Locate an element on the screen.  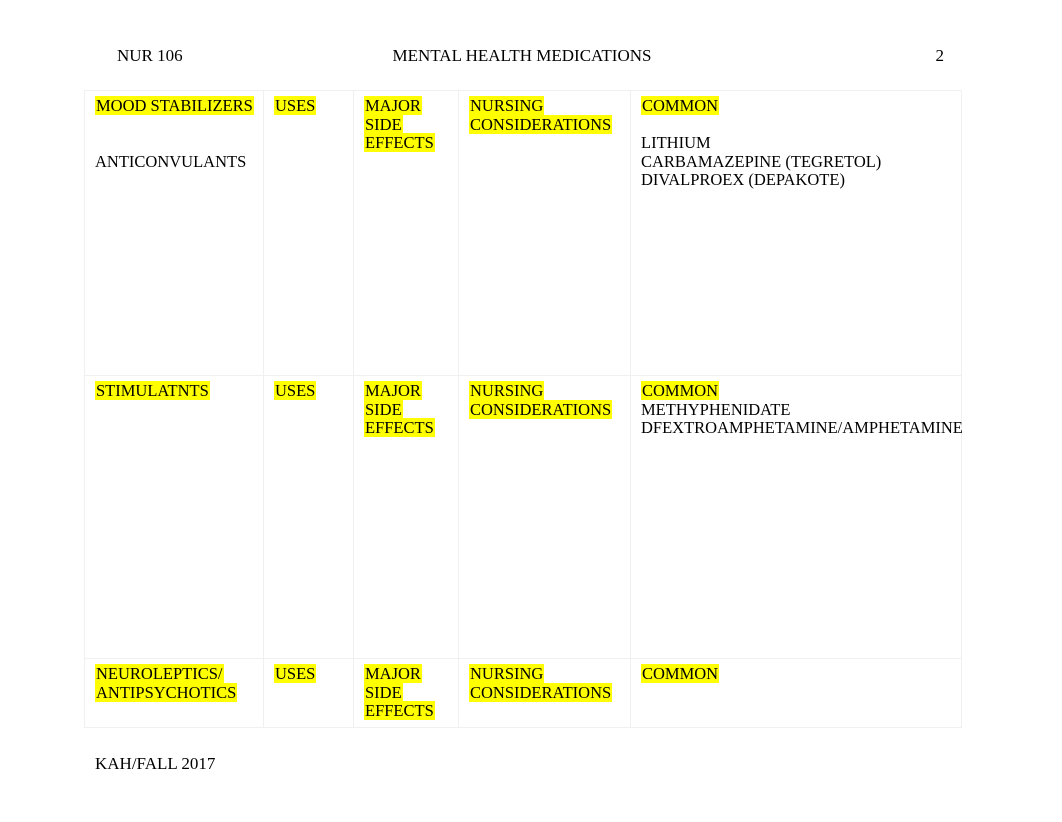
document-header: NUR 106 MENTAL HEALTH MEDICATIONS 2 is located at coordinates (522, 56).